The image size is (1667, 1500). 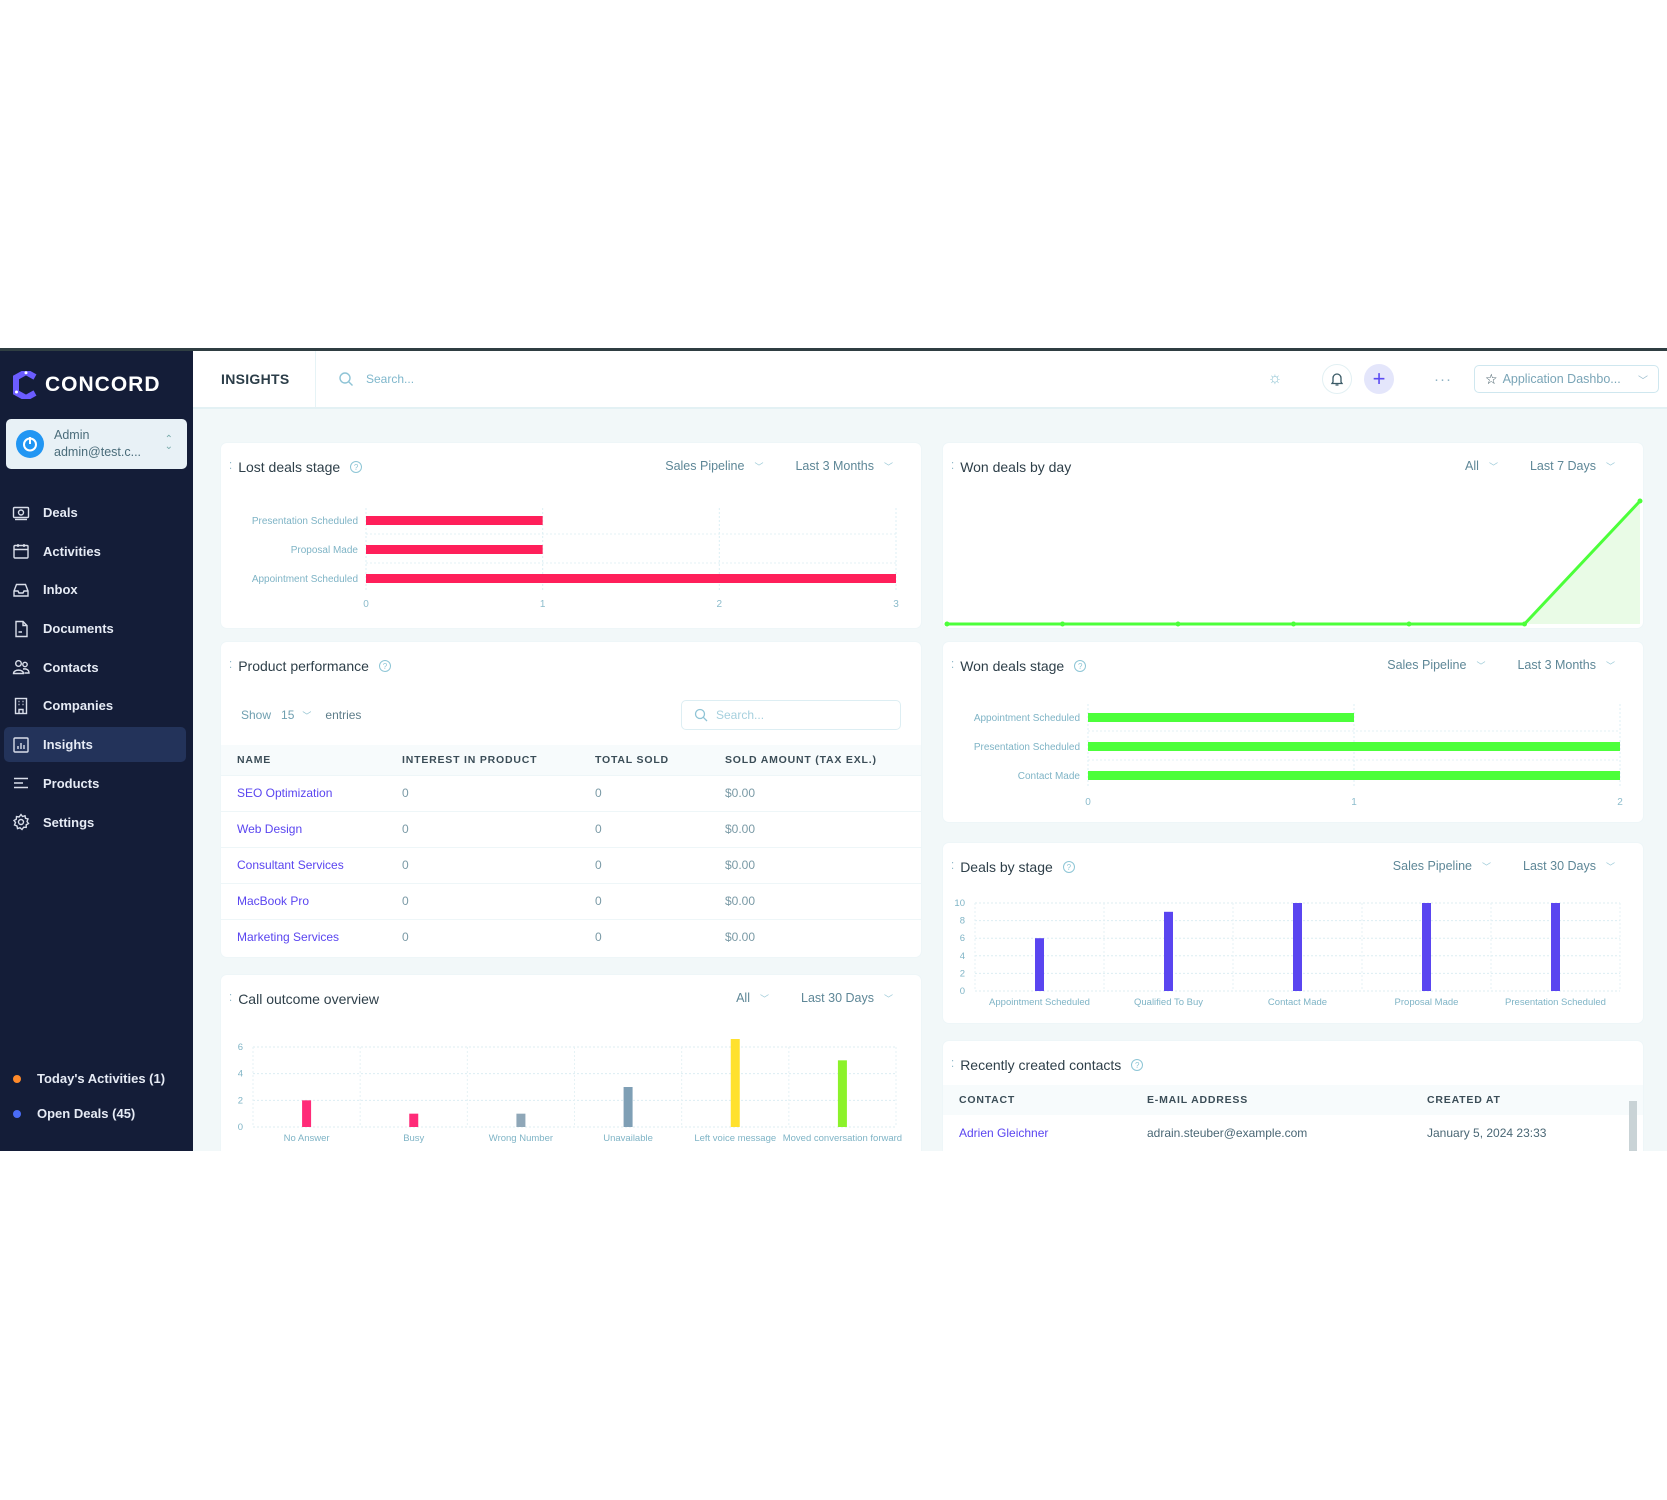 What do you see at coordinates (1566, 379) in the screenshot?
I see `dashboard-select: ☆ Application Dashbo... ﹀` at bounding box center [1566, 379].